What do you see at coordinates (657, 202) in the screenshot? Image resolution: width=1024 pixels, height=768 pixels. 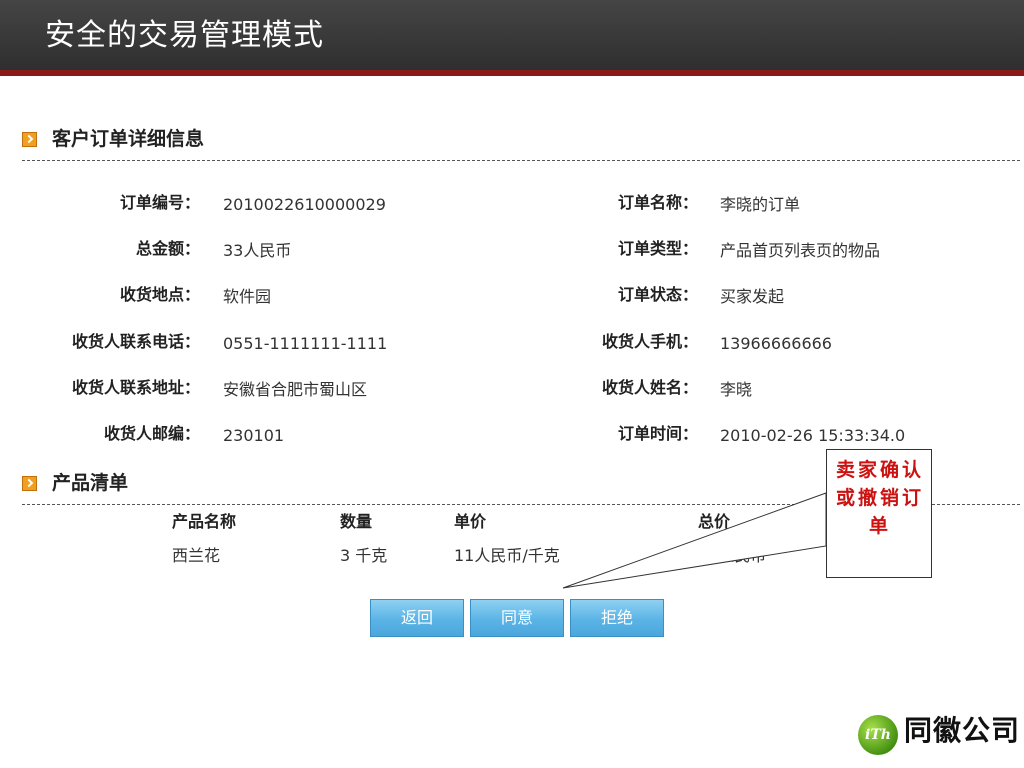 I see `order-name-label: 订单名称：` at bounding box center [657, 202].